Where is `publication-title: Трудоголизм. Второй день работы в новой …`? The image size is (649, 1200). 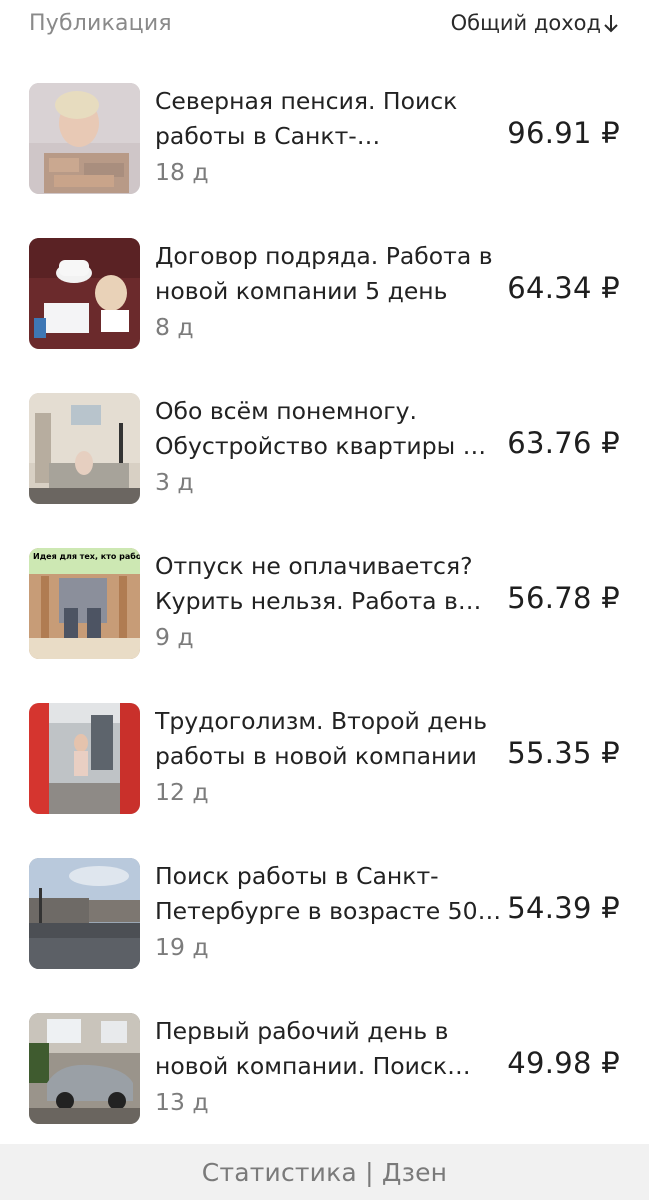
publication-title: Трудоголизм. Второй день работы в новой … is located at coordinates (332, 739).